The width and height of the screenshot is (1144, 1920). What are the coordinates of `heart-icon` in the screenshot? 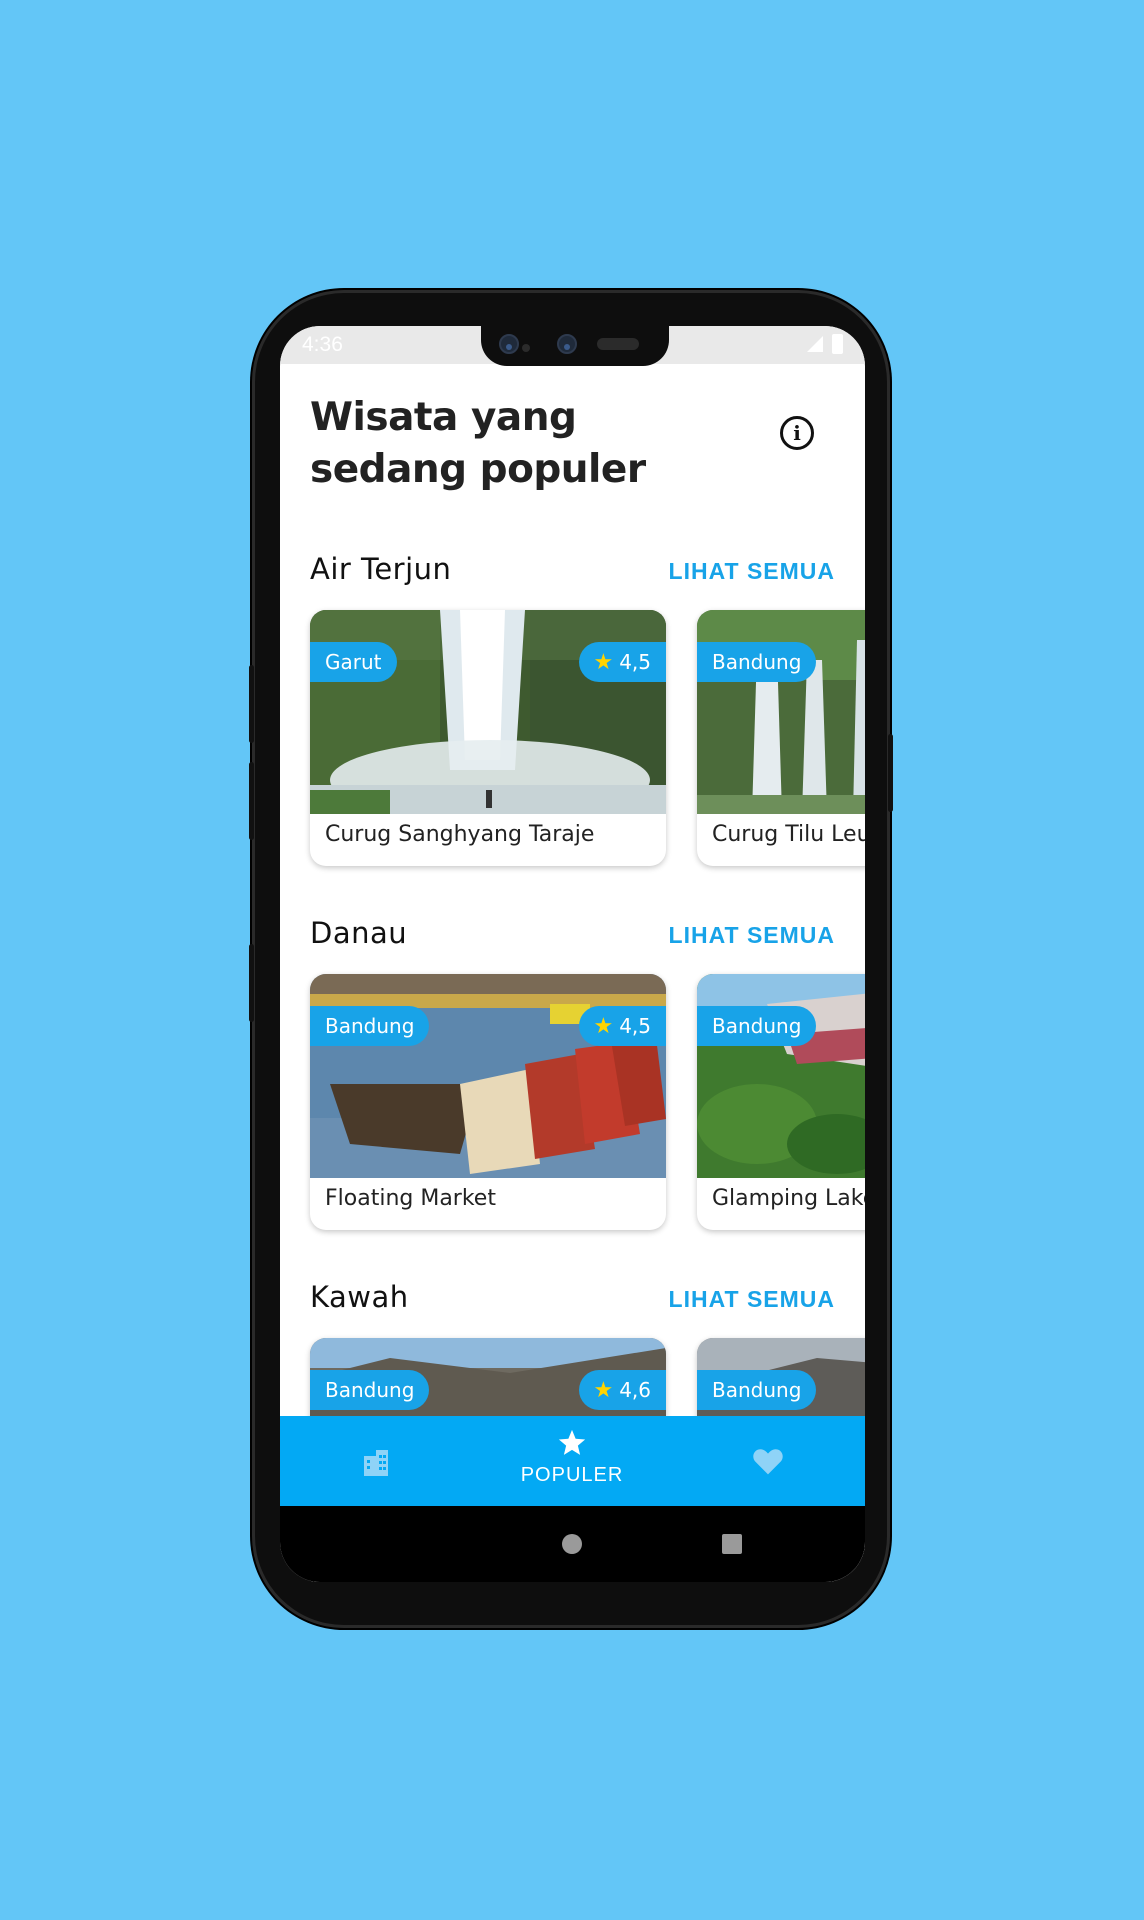 It's located at (768, 1462).